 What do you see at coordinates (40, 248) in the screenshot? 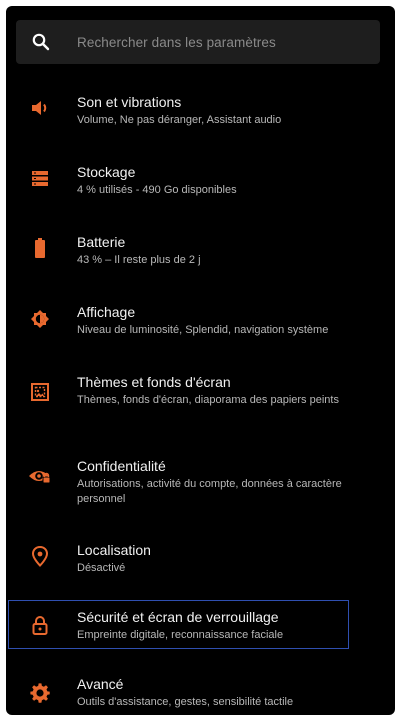
I see `battery-icon` at bounding box center [40, 248].